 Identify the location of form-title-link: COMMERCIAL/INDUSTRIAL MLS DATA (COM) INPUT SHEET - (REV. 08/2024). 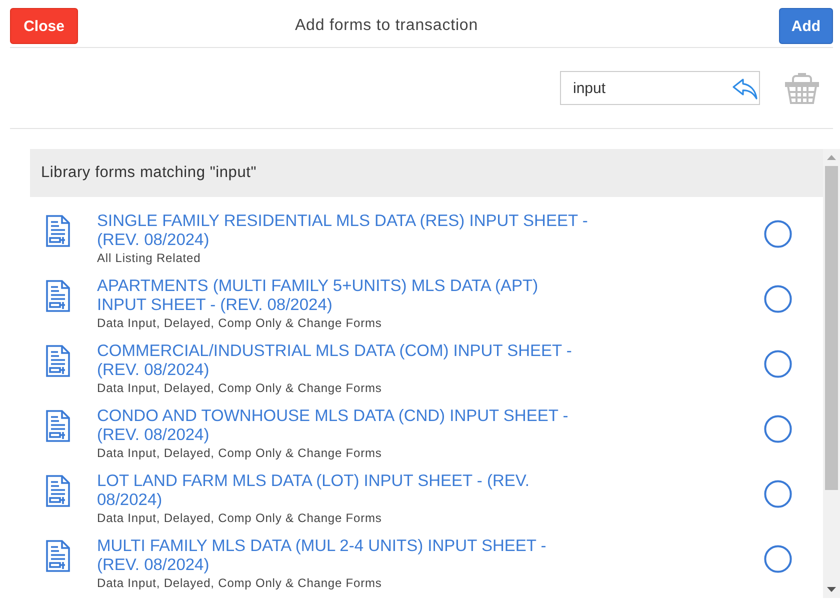
(343, 361).